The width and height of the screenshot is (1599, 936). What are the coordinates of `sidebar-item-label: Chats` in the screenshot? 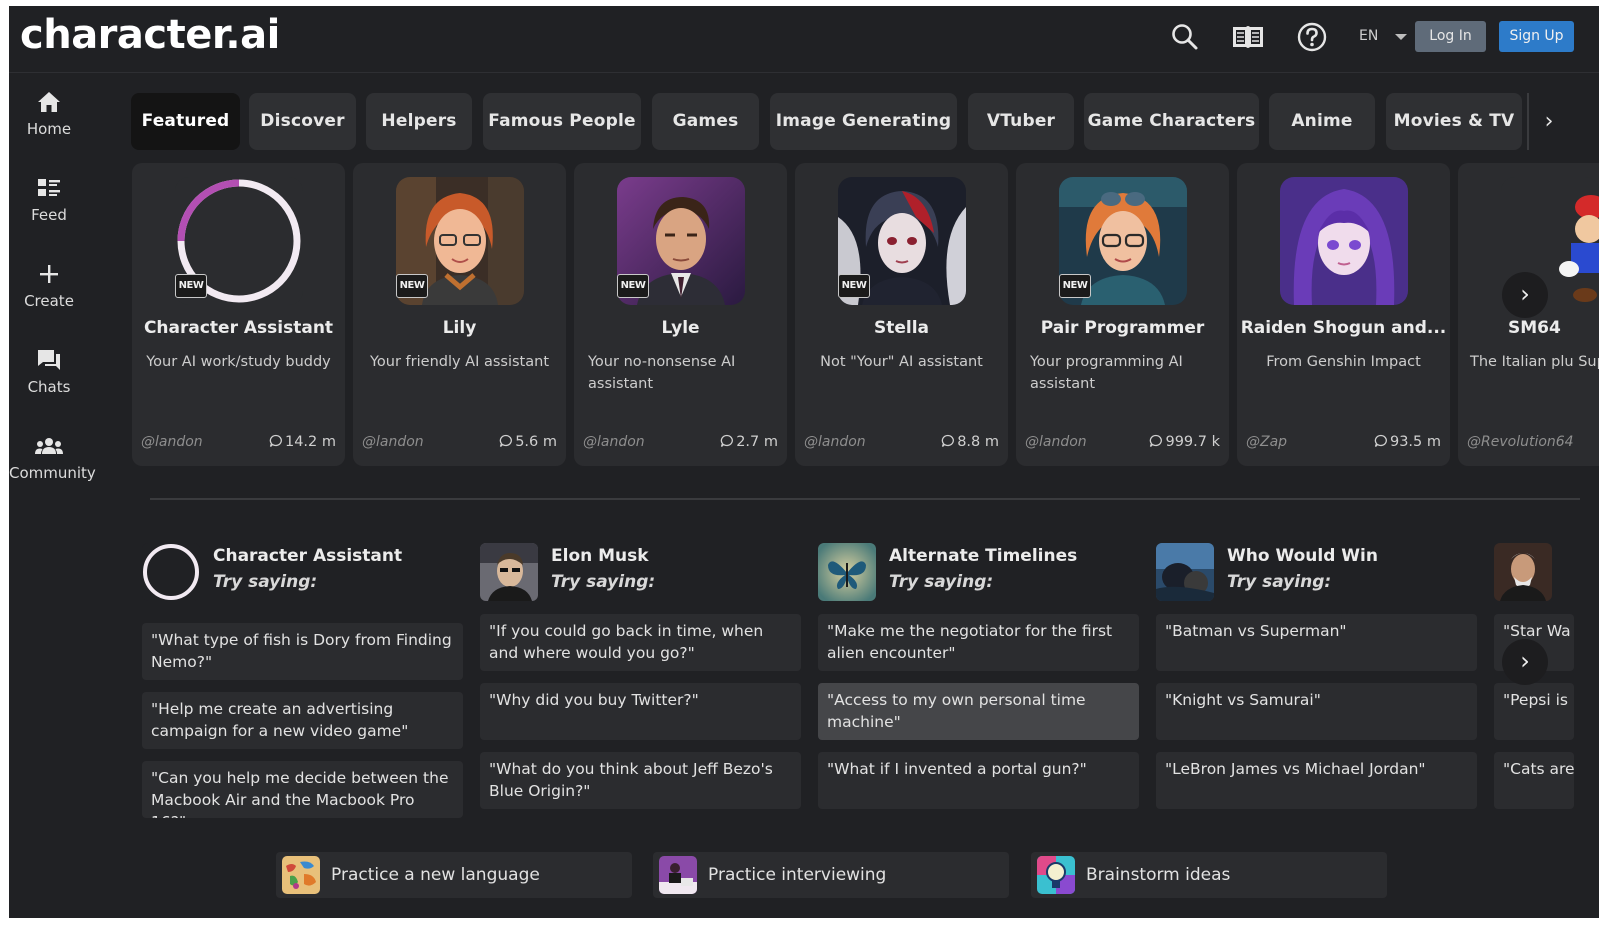 It's located at (49, 387).